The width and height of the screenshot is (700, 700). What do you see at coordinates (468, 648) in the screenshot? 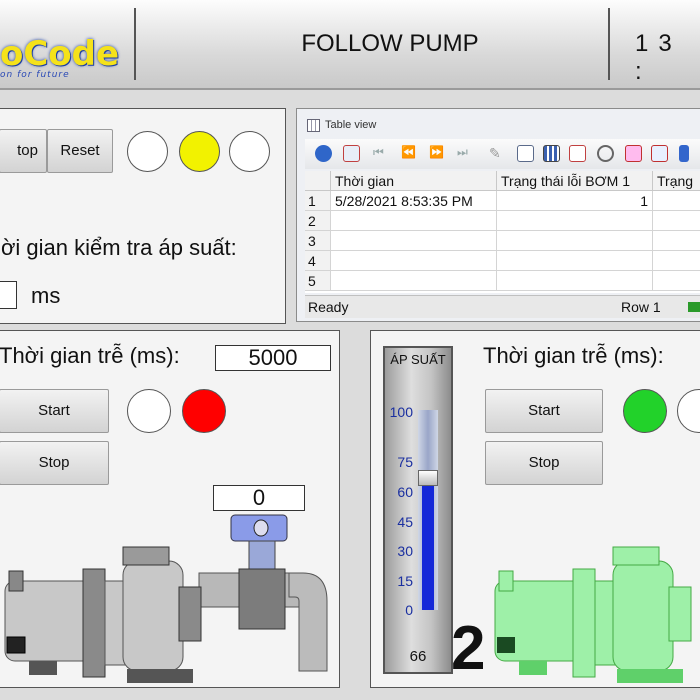
I see `pump2-number: 2` at bounding box center [468, 648].